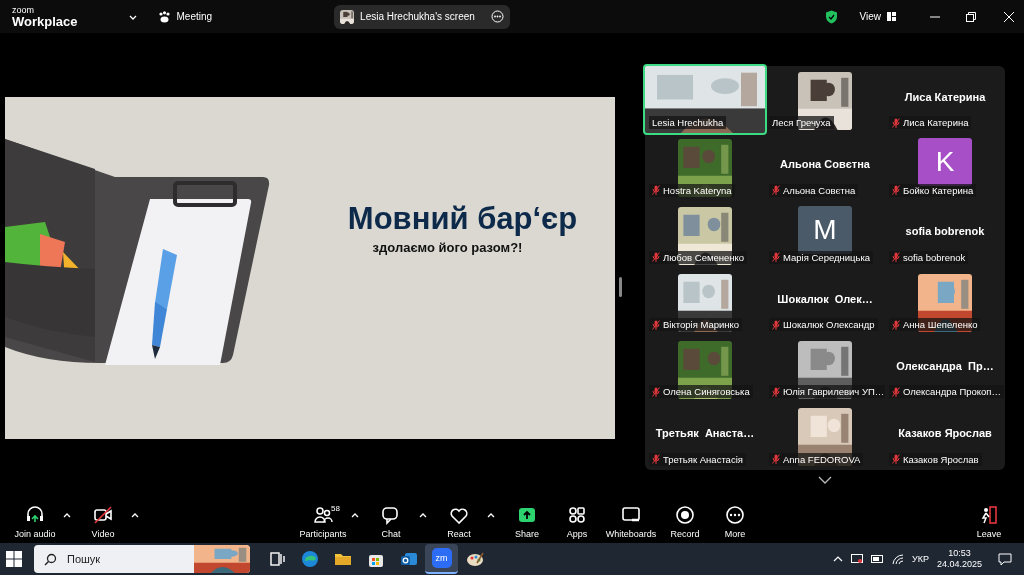  I want to click on close-icon, so click(1009, 16).